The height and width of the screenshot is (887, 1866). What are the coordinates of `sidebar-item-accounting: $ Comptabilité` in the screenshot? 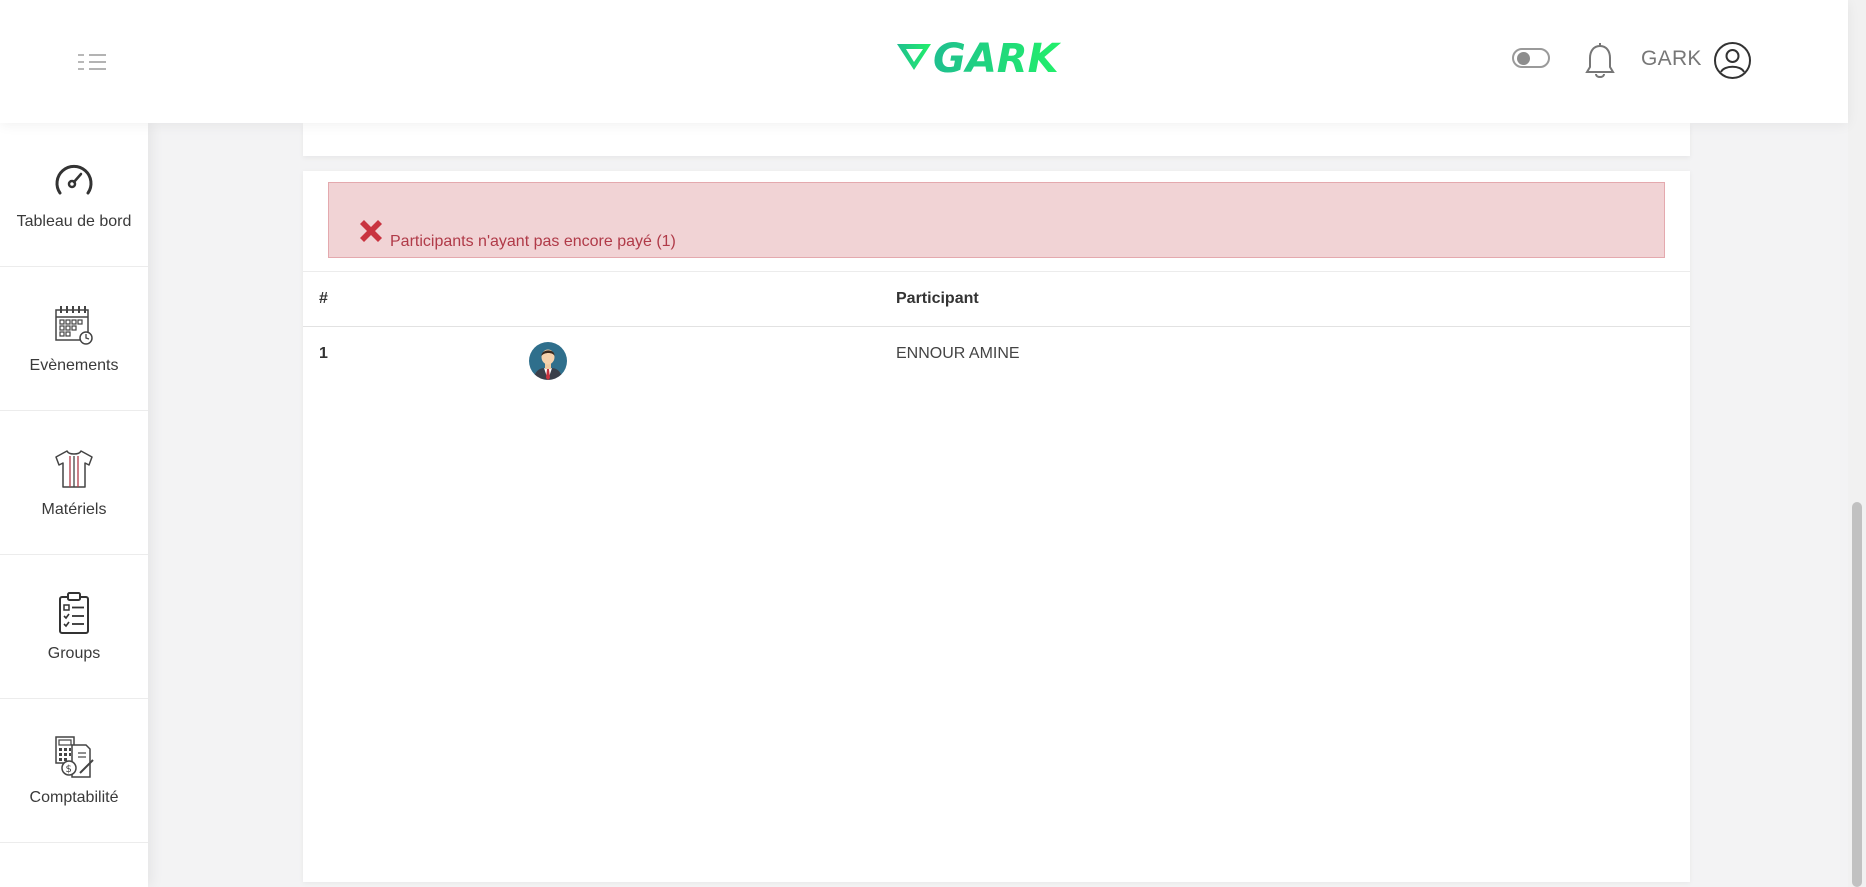 It's located at (74, 771).